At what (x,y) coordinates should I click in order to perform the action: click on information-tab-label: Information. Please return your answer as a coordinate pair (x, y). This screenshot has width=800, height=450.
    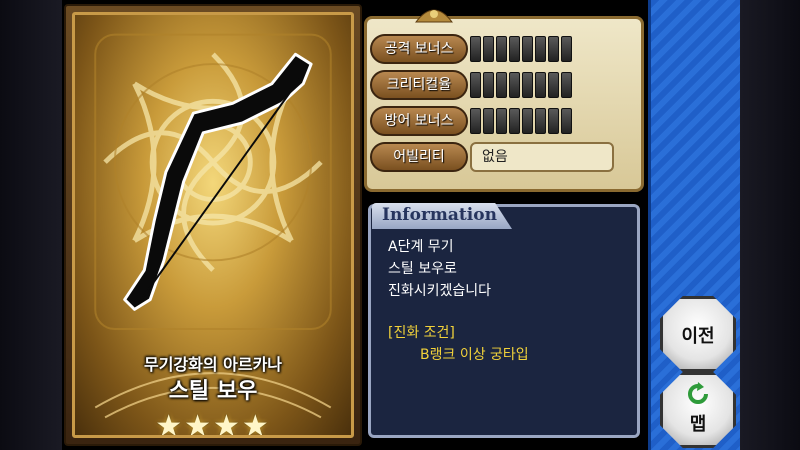
    Looking at the image, I should click on (439, 215).